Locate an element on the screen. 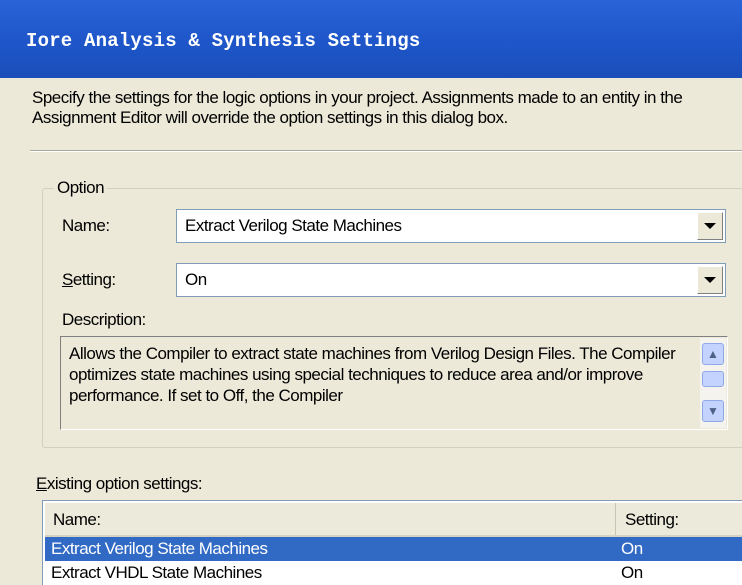 The image size is (742, 585). setting-dropdown-button is located at coordinates (710, 280).